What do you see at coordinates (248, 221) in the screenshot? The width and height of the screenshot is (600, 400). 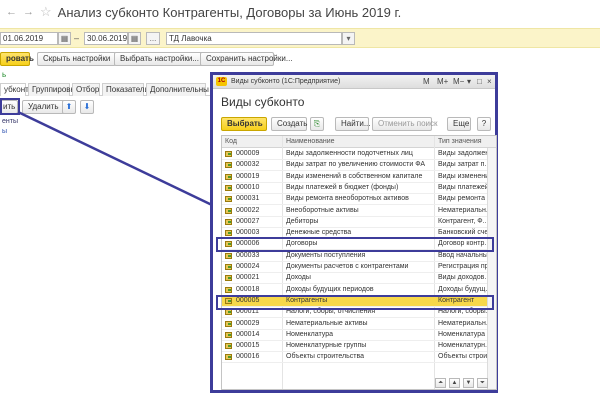 I see `row-code: 000027` at bounding box center [248, 221].